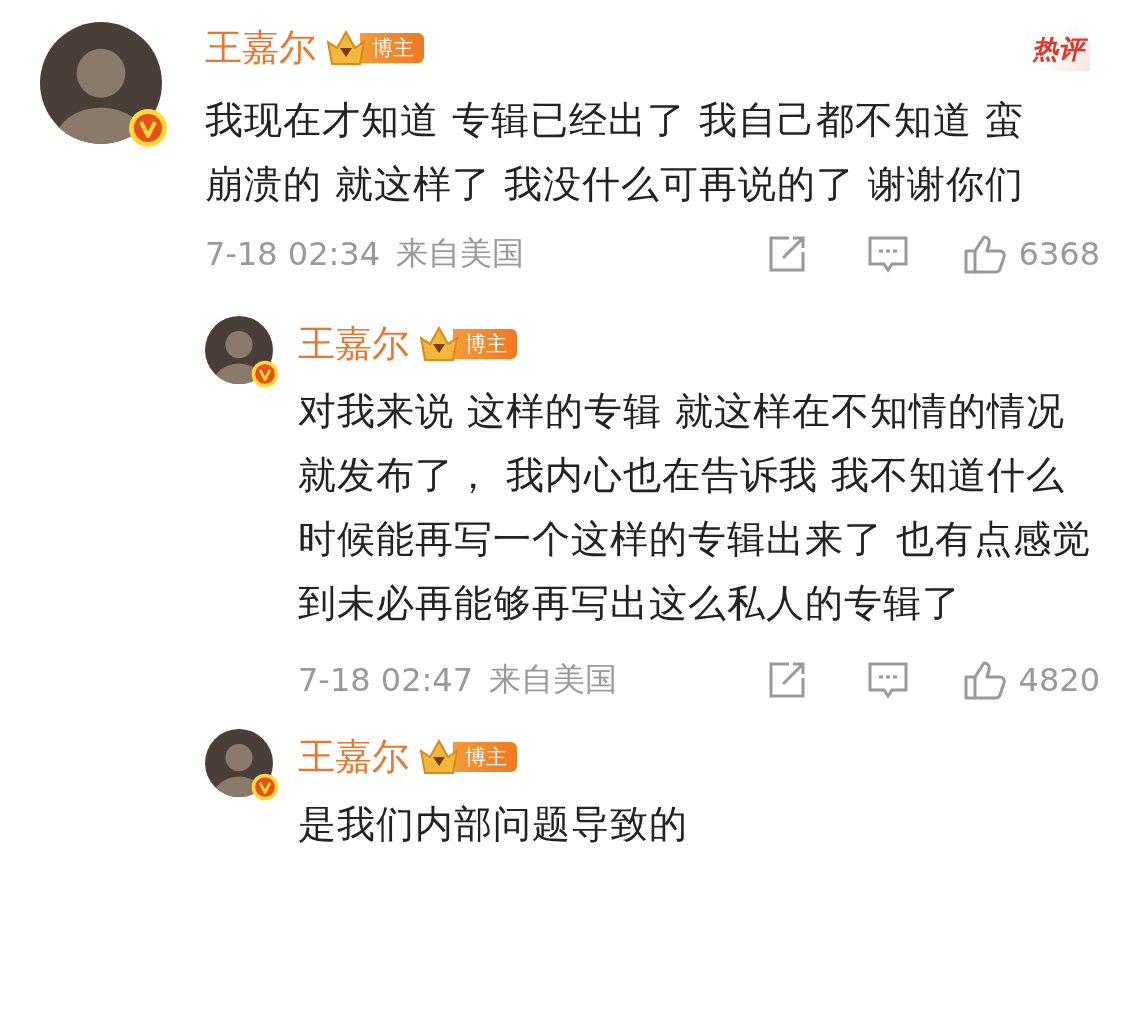  I want to click on comment-text: 是我们内部问题导致的, so click(493, 824).